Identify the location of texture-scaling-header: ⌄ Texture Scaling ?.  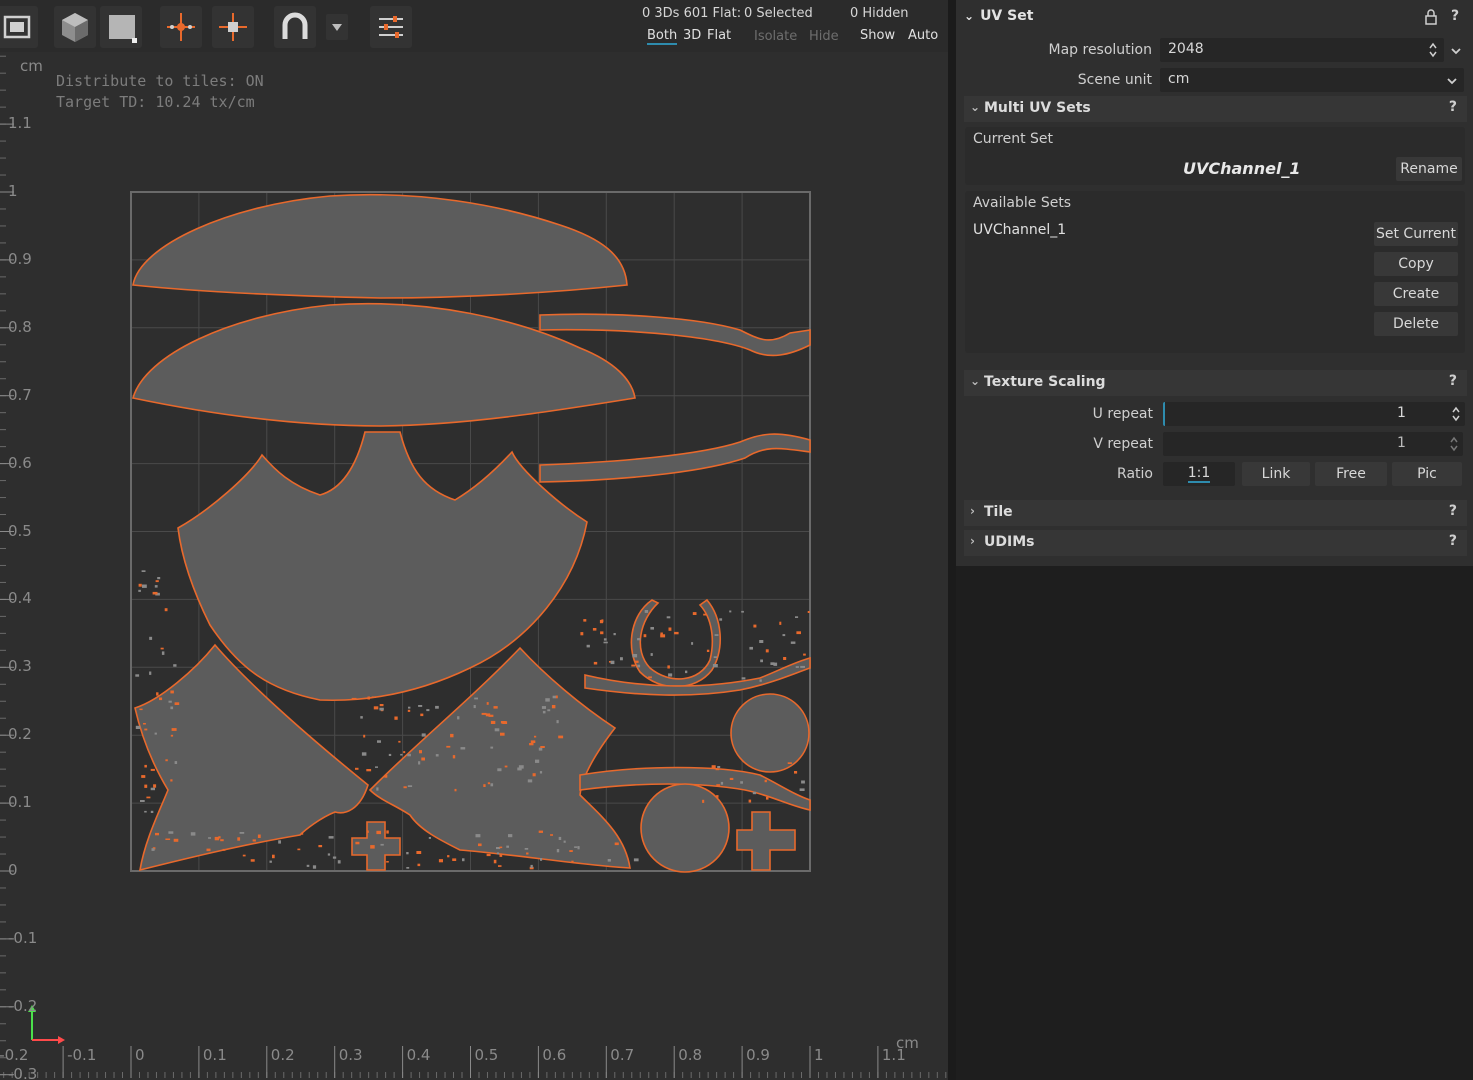
(1215, 383).